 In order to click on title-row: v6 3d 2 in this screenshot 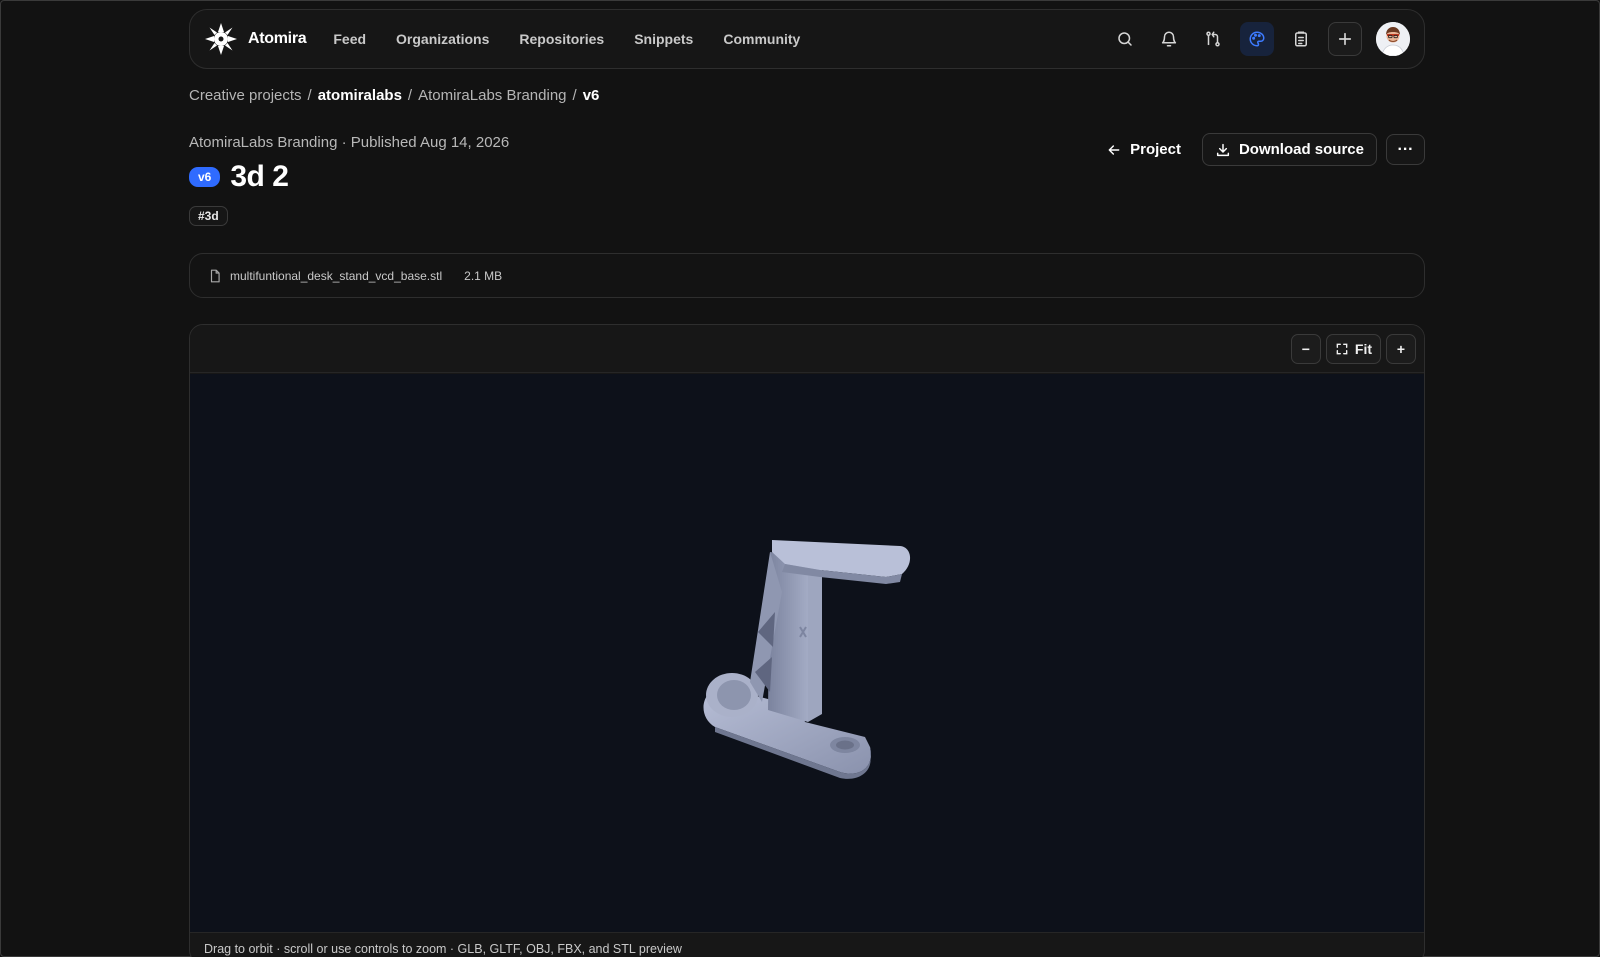, I will do `click(239, 177)`.